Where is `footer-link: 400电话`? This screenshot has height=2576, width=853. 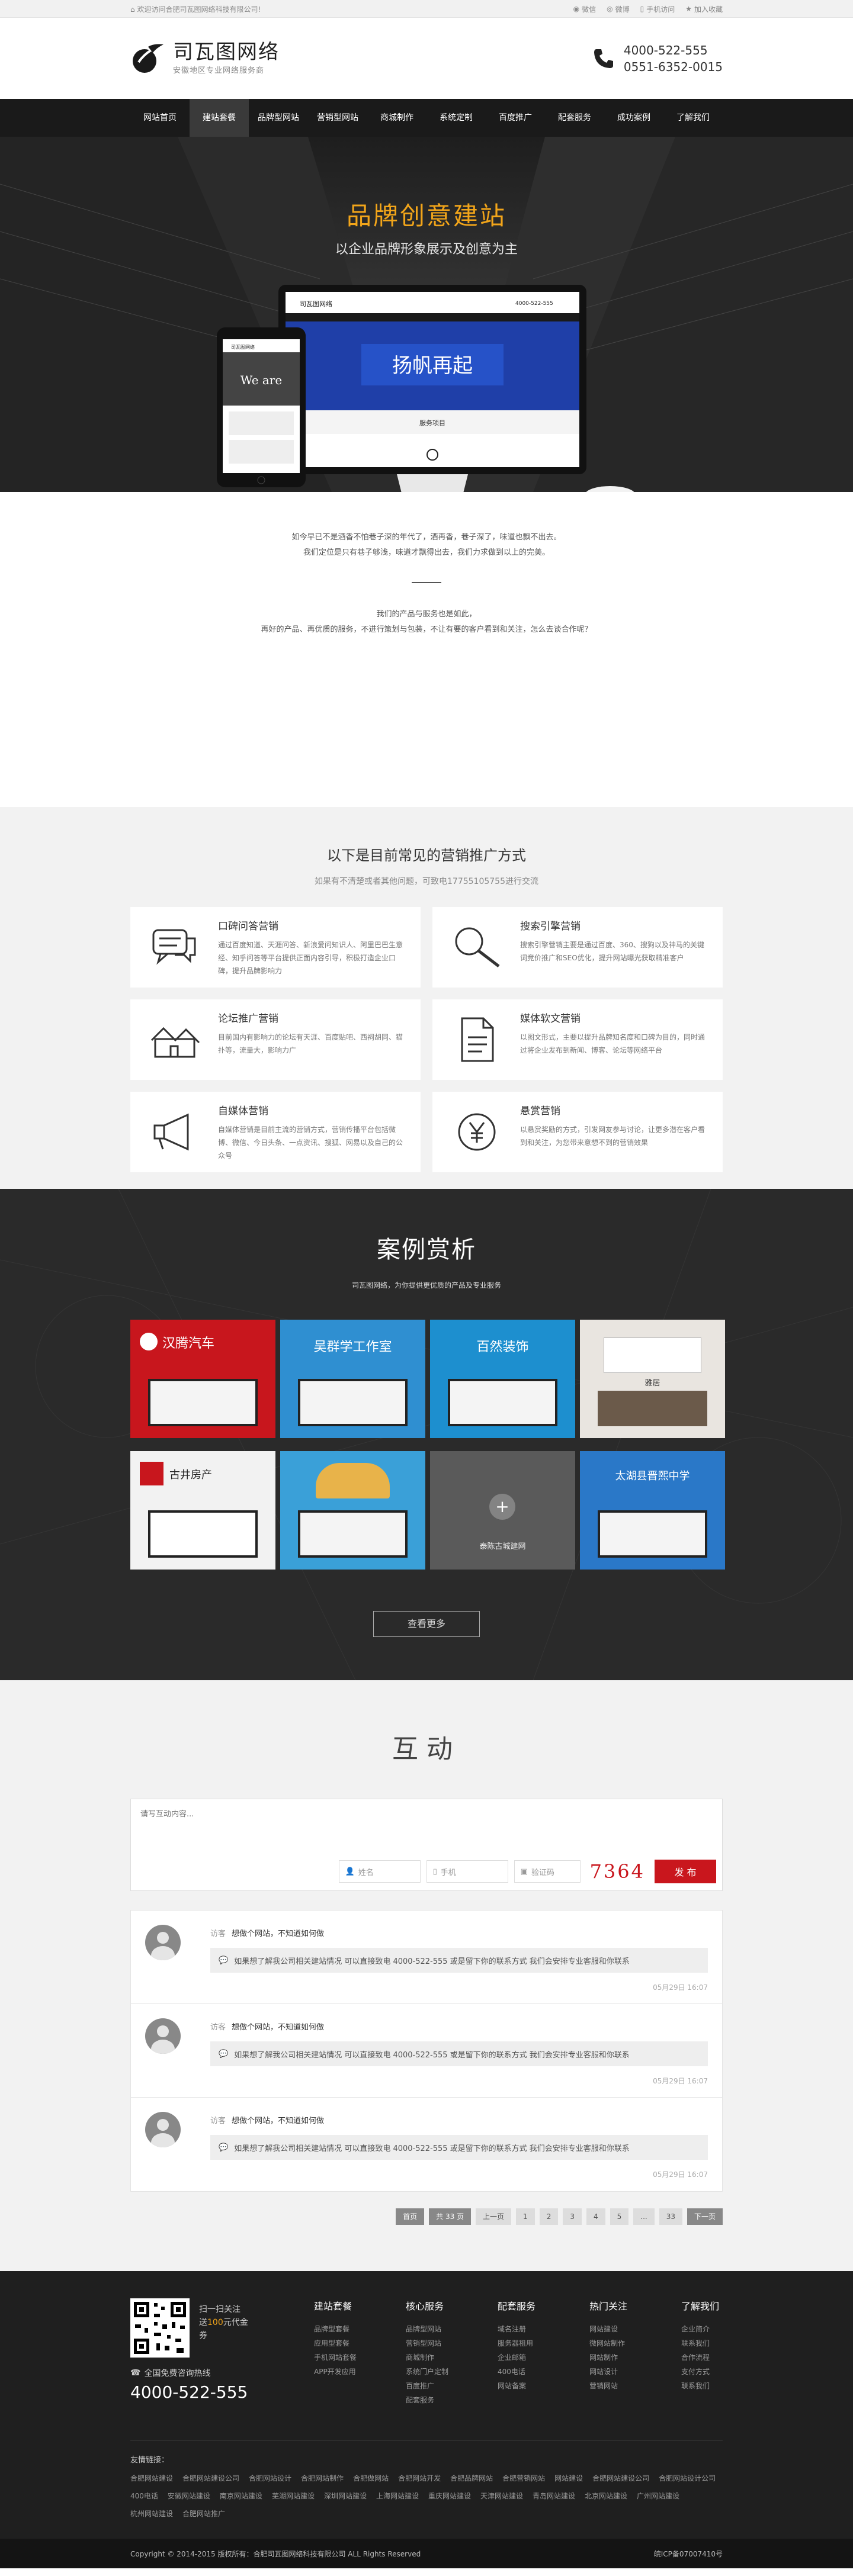
footer-link: 400电话 is located at coordinates (543, 2372).